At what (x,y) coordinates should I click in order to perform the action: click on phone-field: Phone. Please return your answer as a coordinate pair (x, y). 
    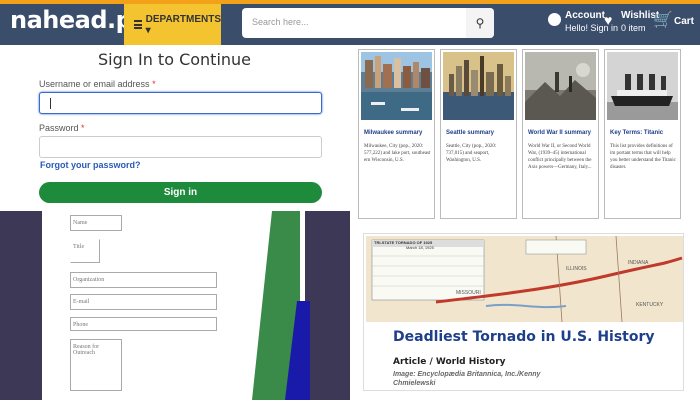
    Looking at the image, I should click on (143, 324).